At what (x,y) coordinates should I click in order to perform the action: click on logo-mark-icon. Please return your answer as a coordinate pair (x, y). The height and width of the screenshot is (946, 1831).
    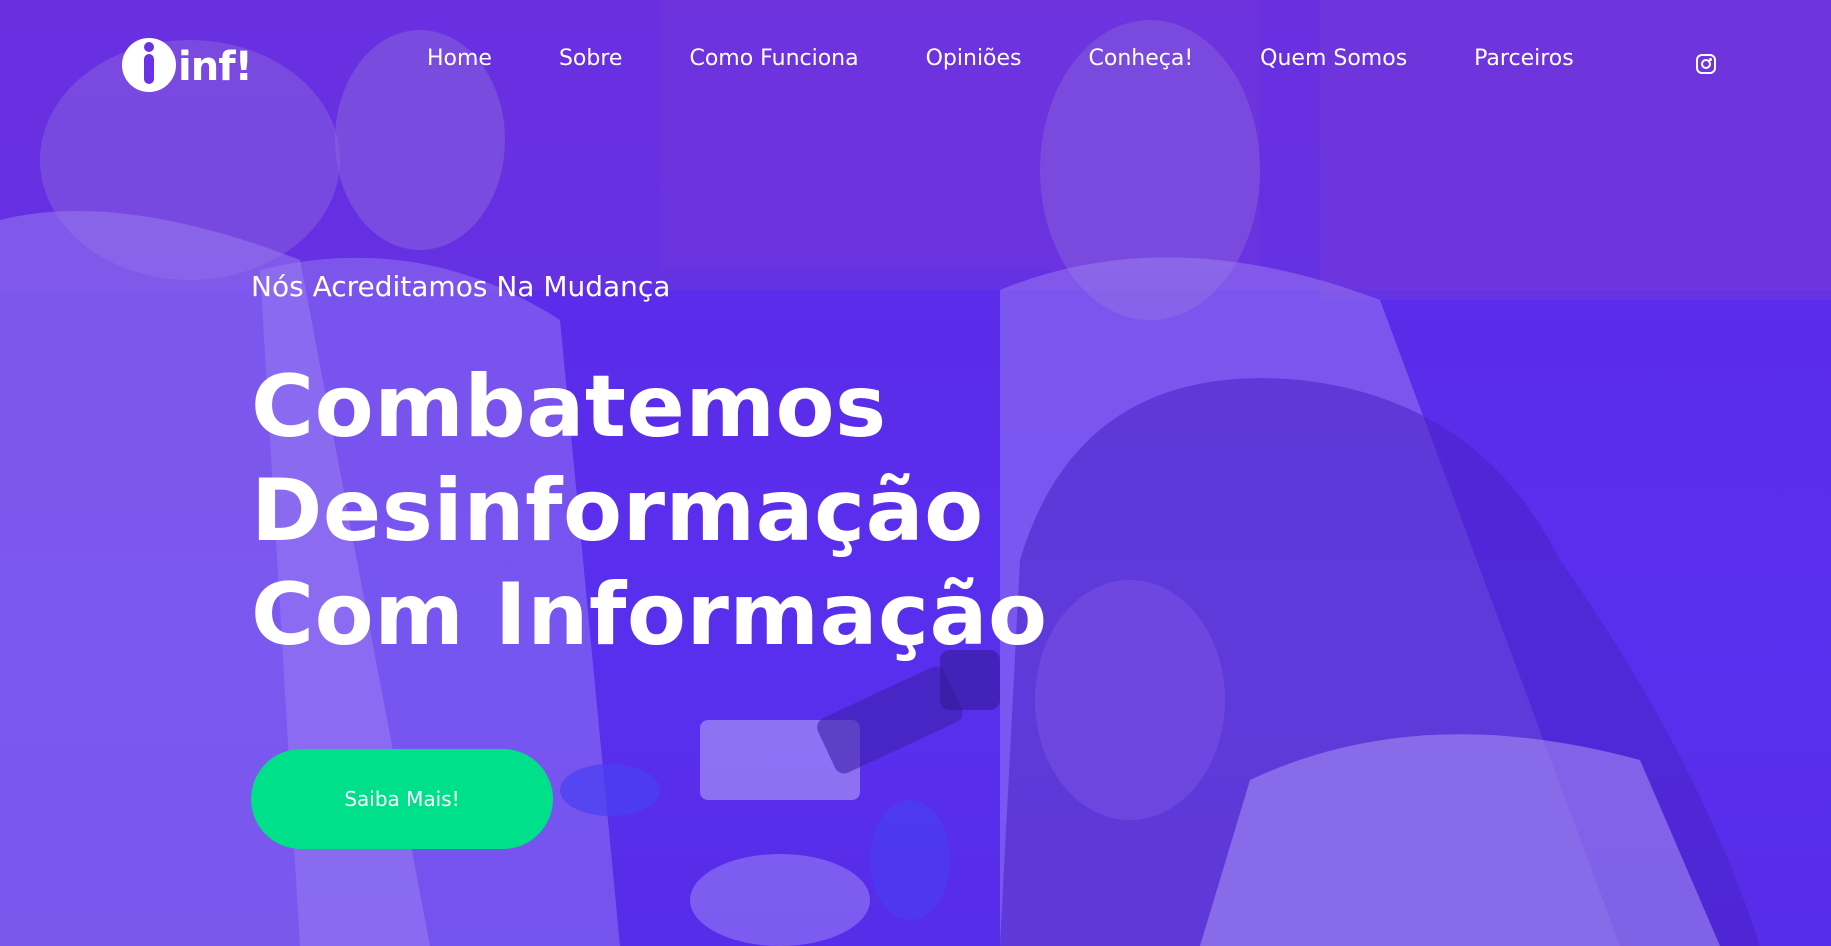
    Looking at the image, I should click on (149, 65).